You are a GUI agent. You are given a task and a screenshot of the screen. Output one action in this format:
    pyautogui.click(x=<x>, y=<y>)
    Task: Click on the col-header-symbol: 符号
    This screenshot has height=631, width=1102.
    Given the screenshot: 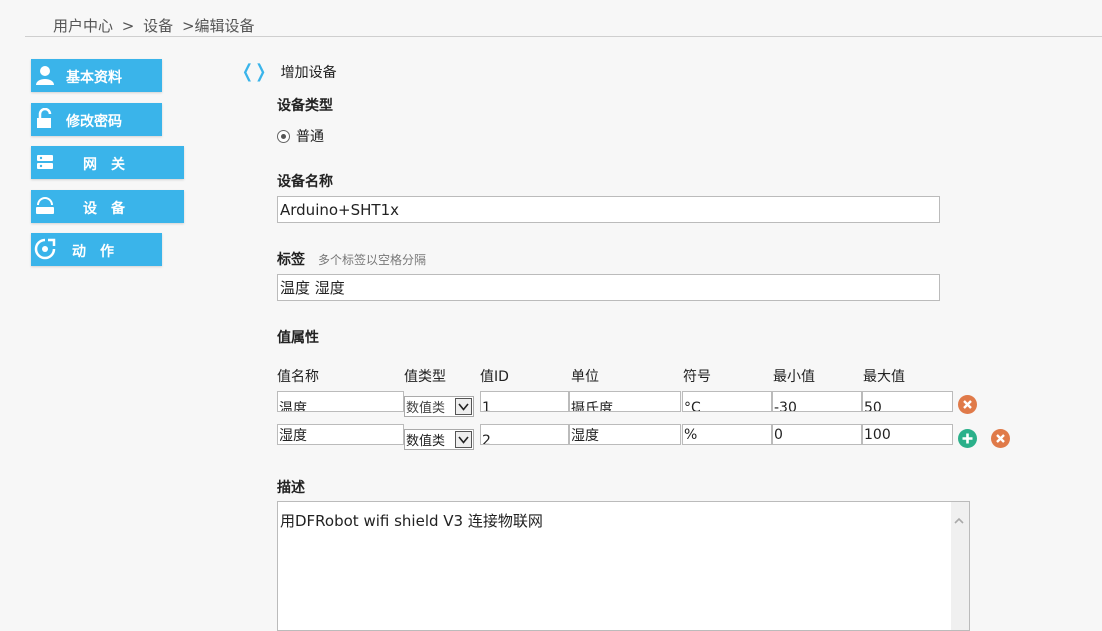 What is the action you would take?
    pyautogui.click(x=697, y=377)
    